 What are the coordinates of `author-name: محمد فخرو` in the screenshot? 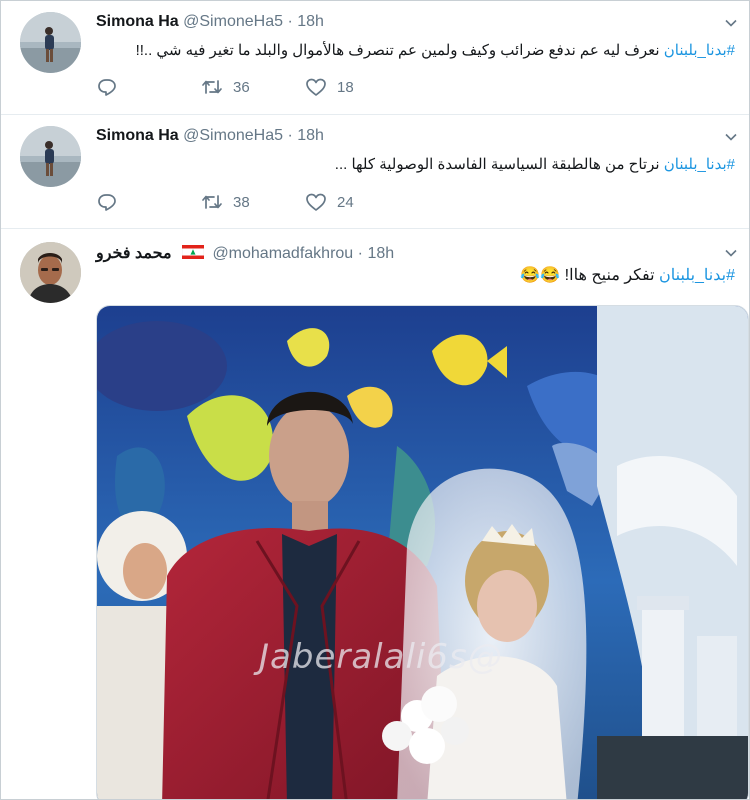 It's located at (134, 253).